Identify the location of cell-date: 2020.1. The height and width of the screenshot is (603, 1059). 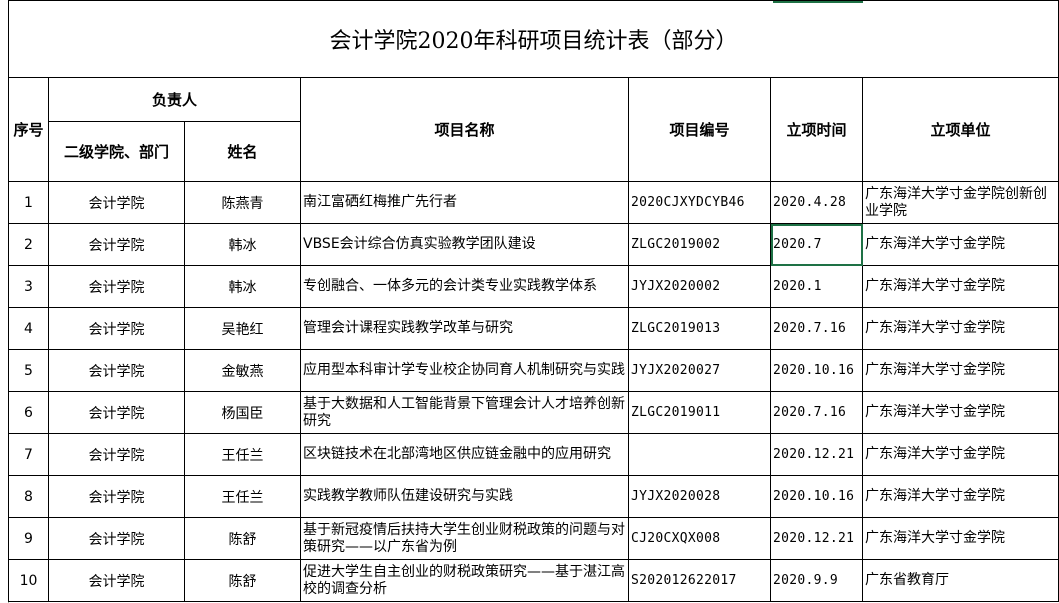
(816, 286).